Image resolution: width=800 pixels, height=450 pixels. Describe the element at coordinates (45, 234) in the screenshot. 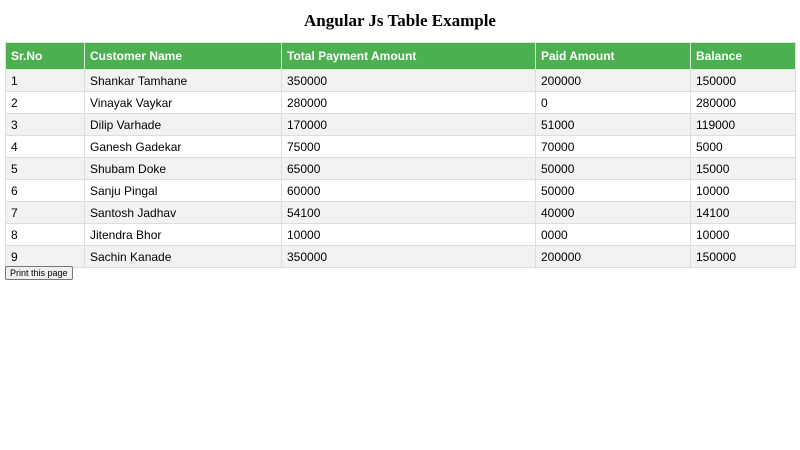

I see `cell-sr-no: 8` at that location.